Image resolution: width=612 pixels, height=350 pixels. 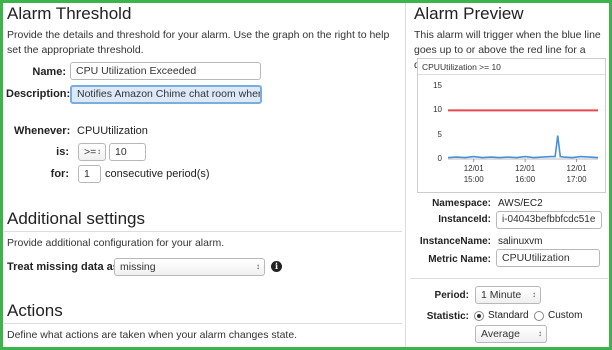 I want to click on missing-data-select: missing ↕, so click(x=189, y=267).